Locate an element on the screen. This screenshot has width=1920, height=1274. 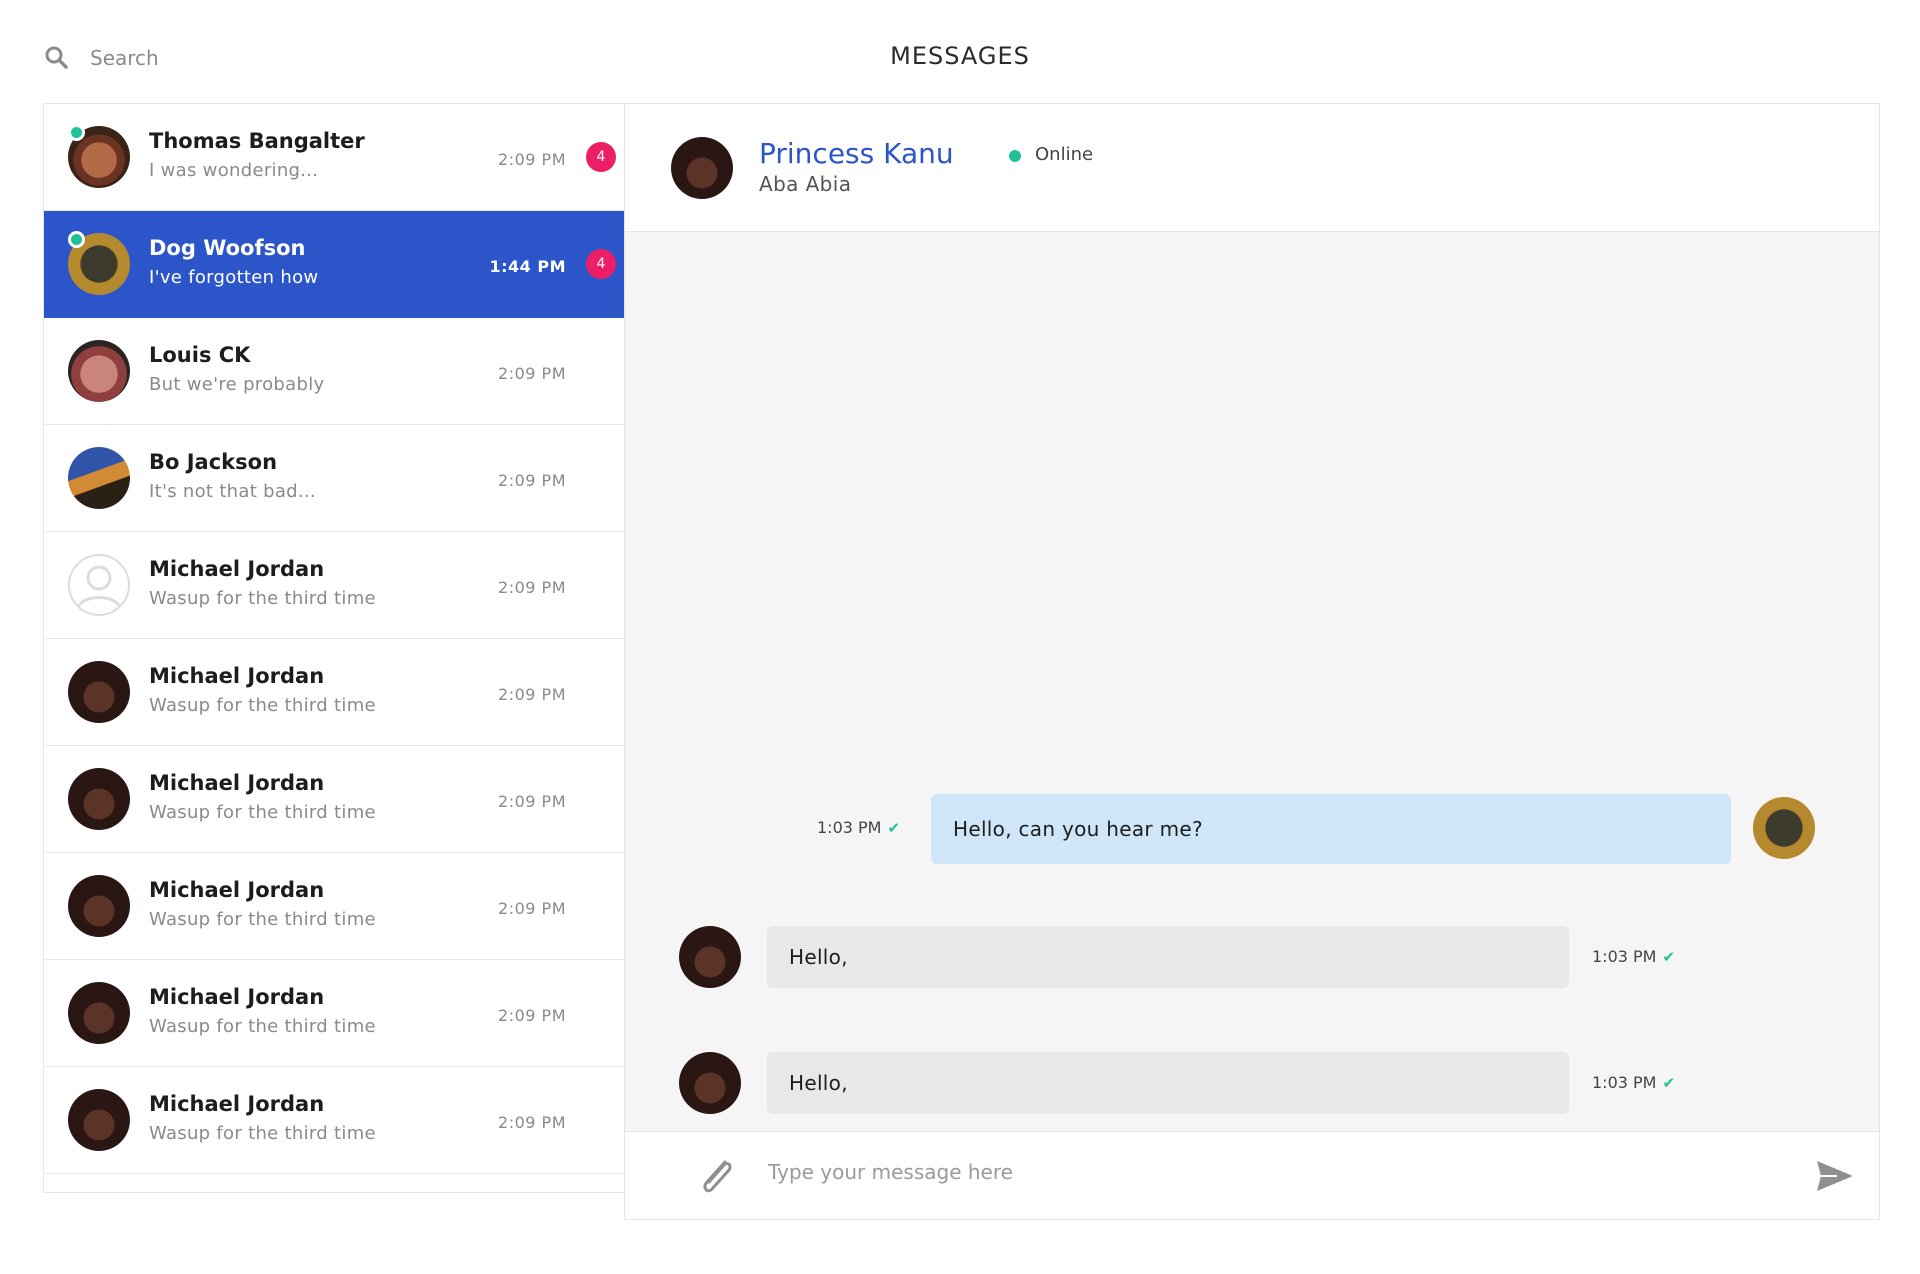
conversation-preview: But we're probably is located at coordinates (237, 384).